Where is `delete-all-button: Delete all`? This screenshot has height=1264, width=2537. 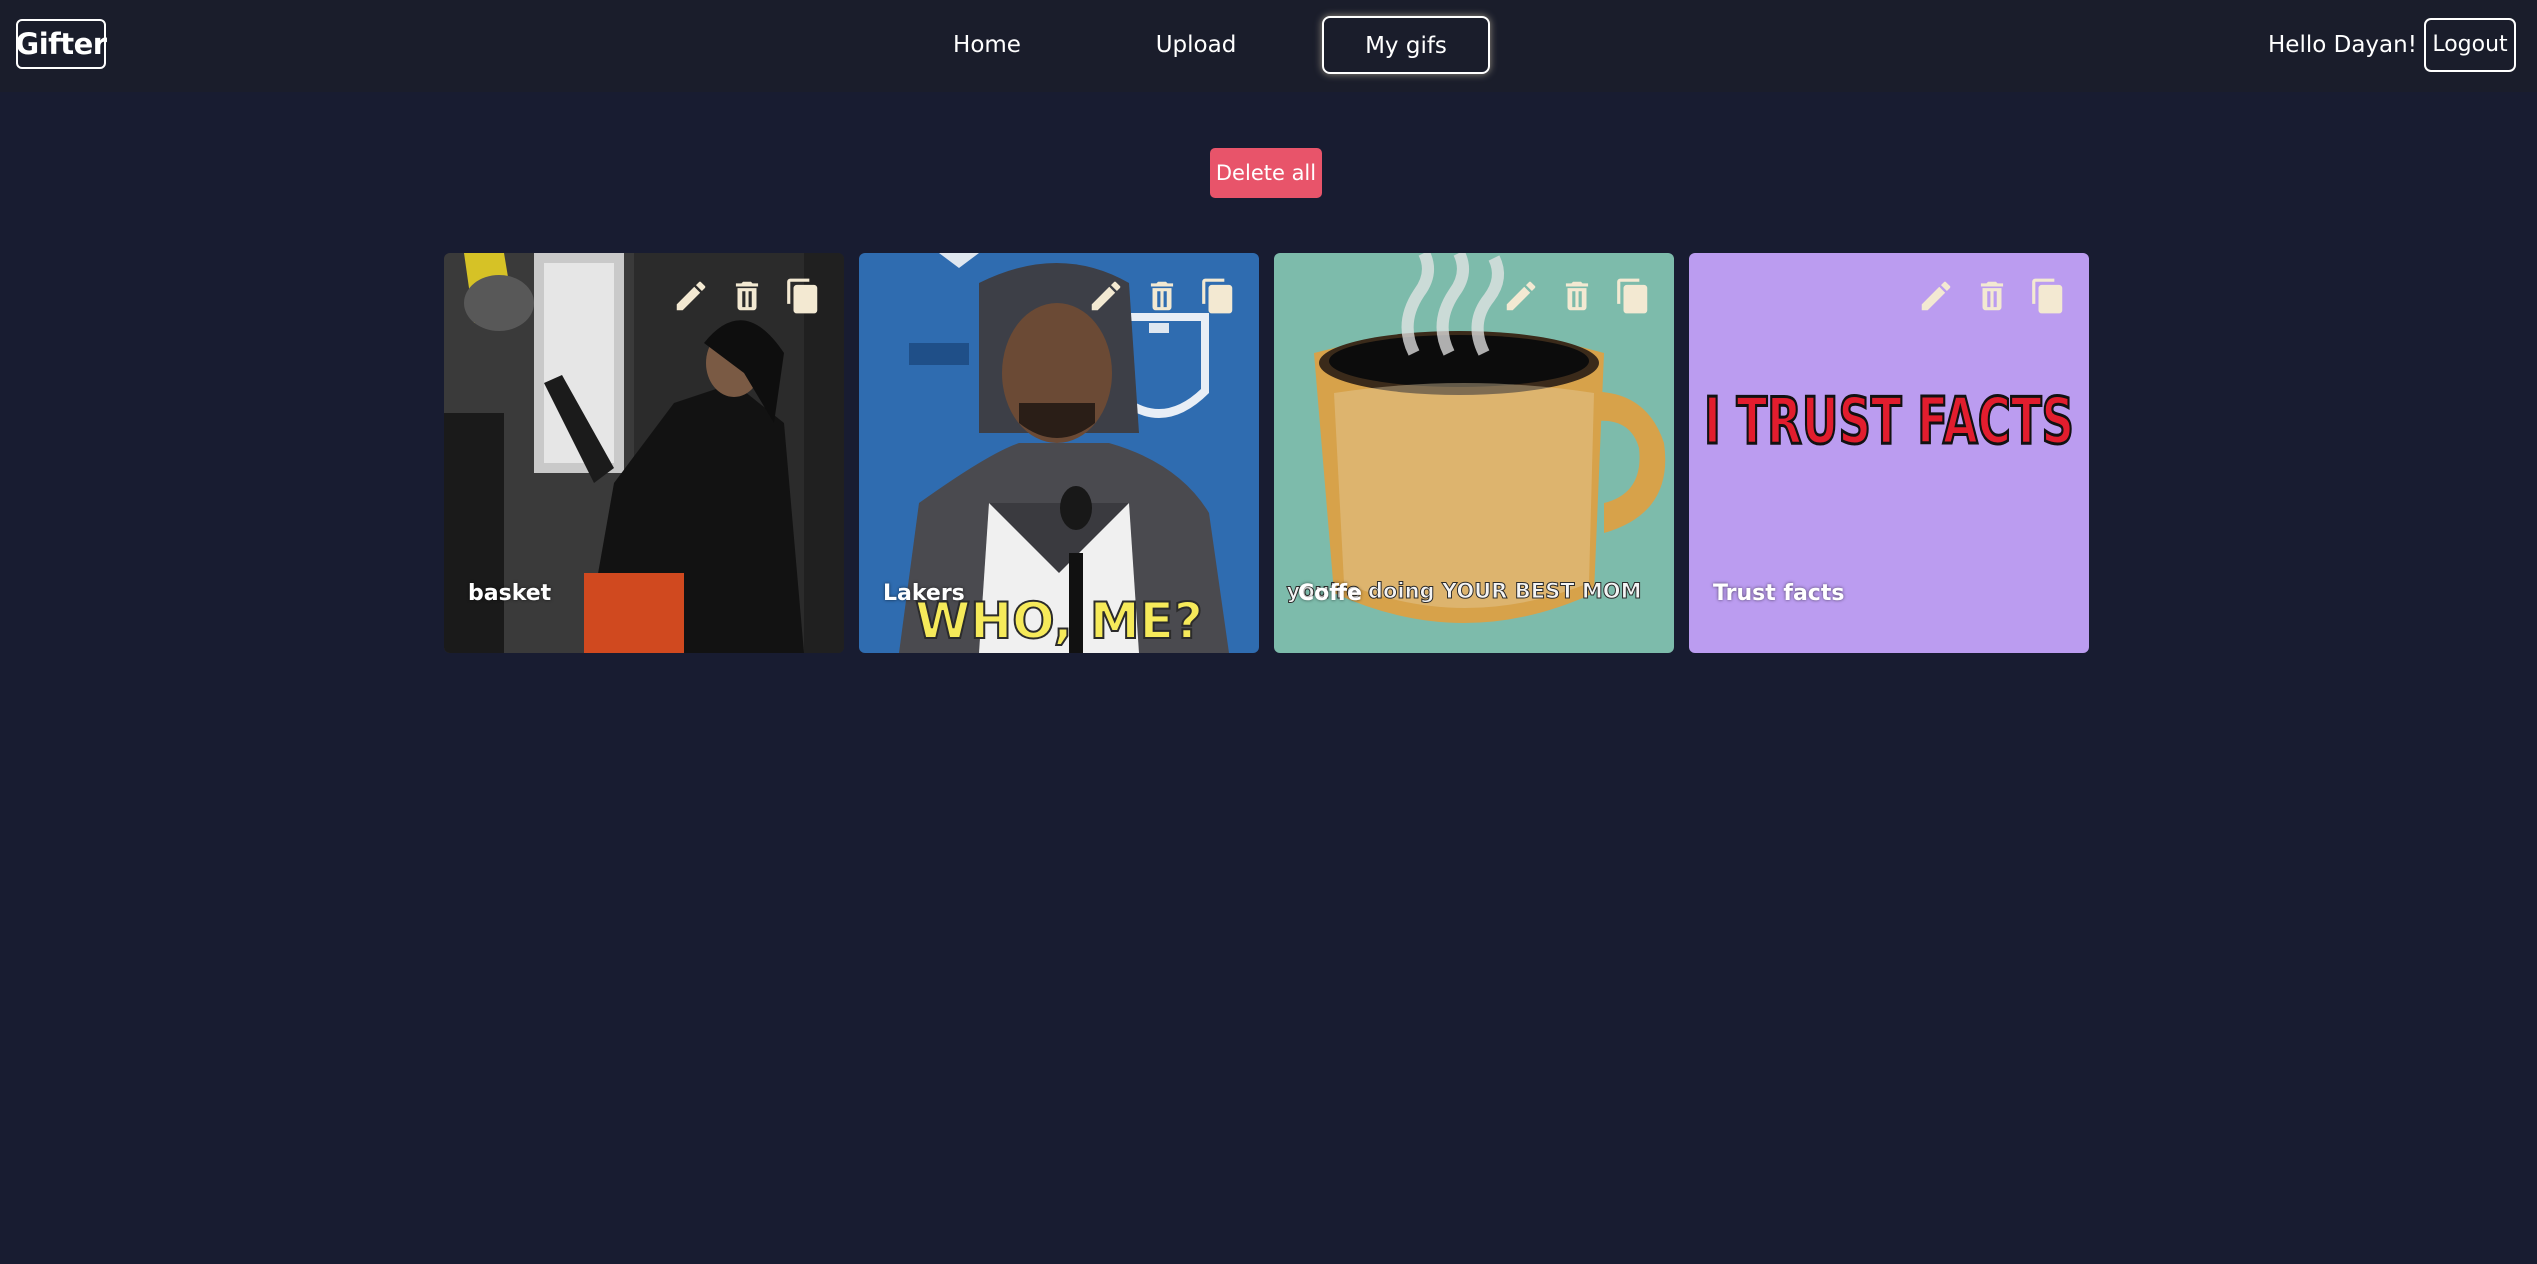
delete-all-button: Delete all is located at coordinates (1266, 173).